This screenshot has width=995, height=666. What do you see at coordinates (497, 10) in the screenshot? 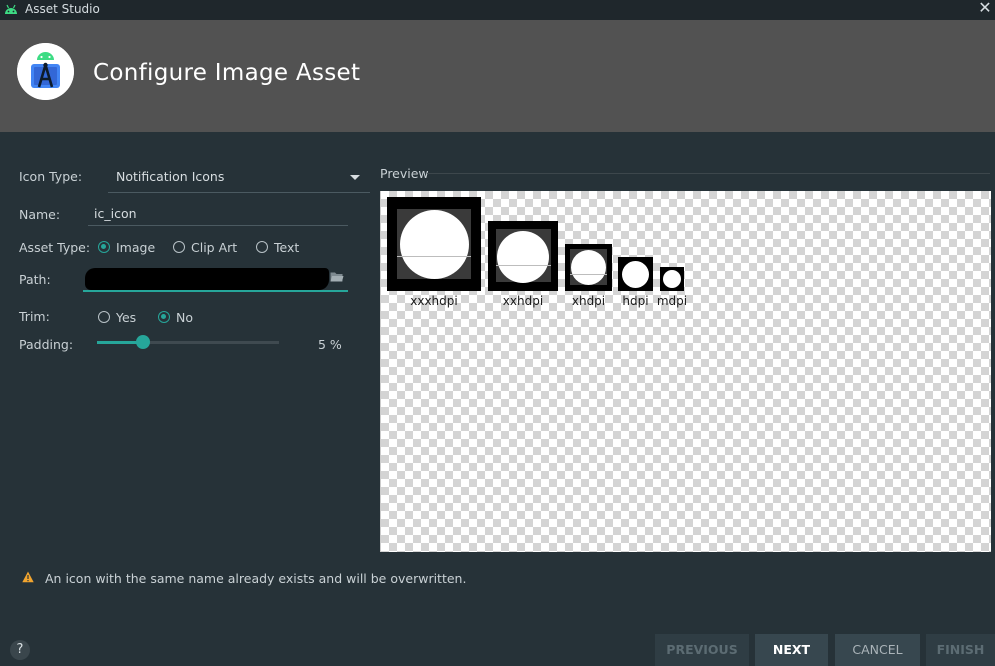
I see `window-titlebar: Asset Studio ✕` at bounding box center [497, 10].